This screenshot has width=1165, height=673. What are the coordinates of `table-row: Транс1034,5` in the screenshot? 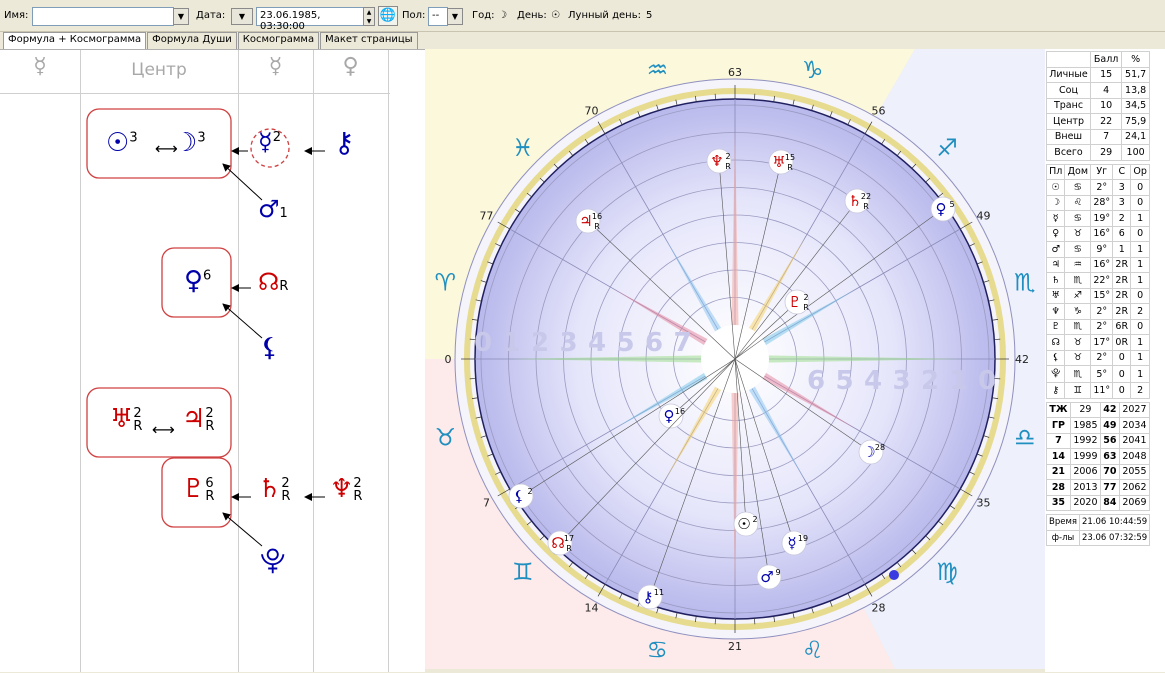 It's located at (1098, 106).